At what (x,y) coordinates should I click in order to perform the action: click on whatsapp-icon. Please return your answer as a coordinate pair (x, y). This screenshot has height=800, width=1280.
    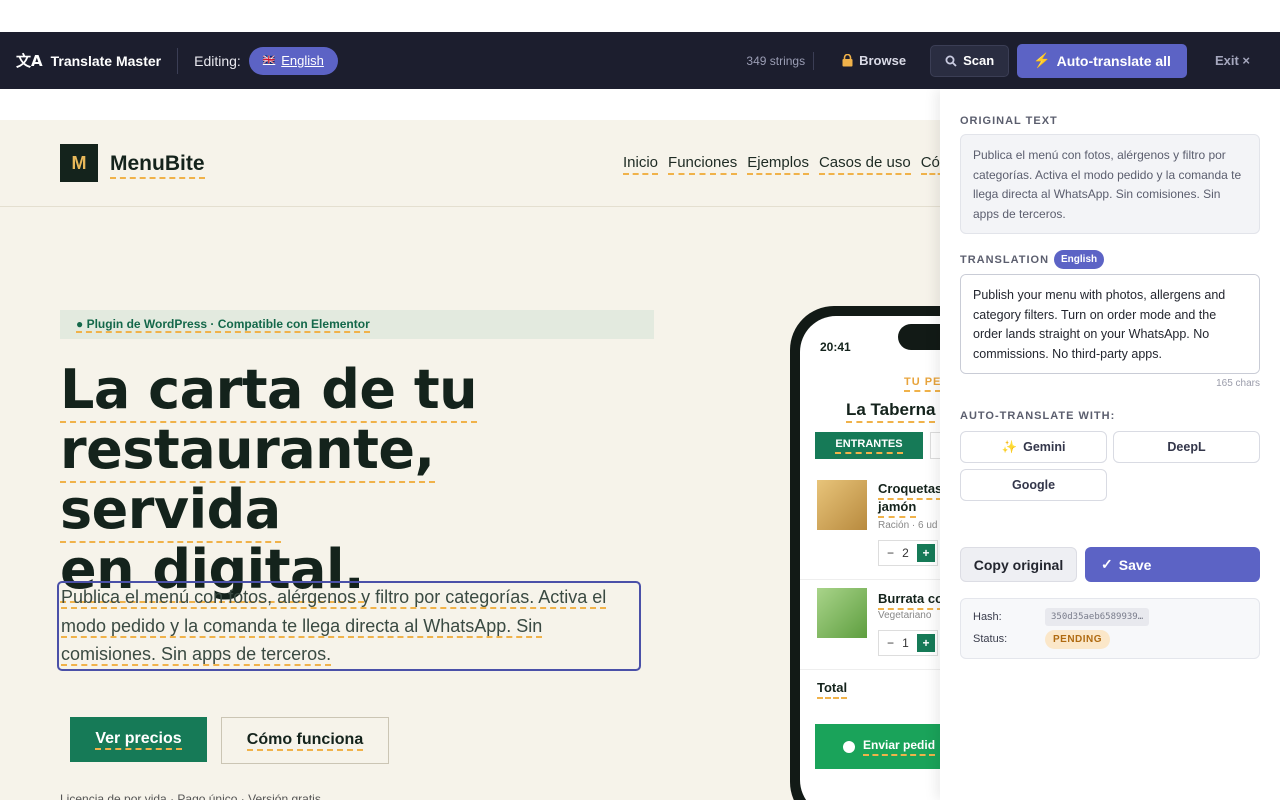
    Looking at the image, I should click on (849, 746).